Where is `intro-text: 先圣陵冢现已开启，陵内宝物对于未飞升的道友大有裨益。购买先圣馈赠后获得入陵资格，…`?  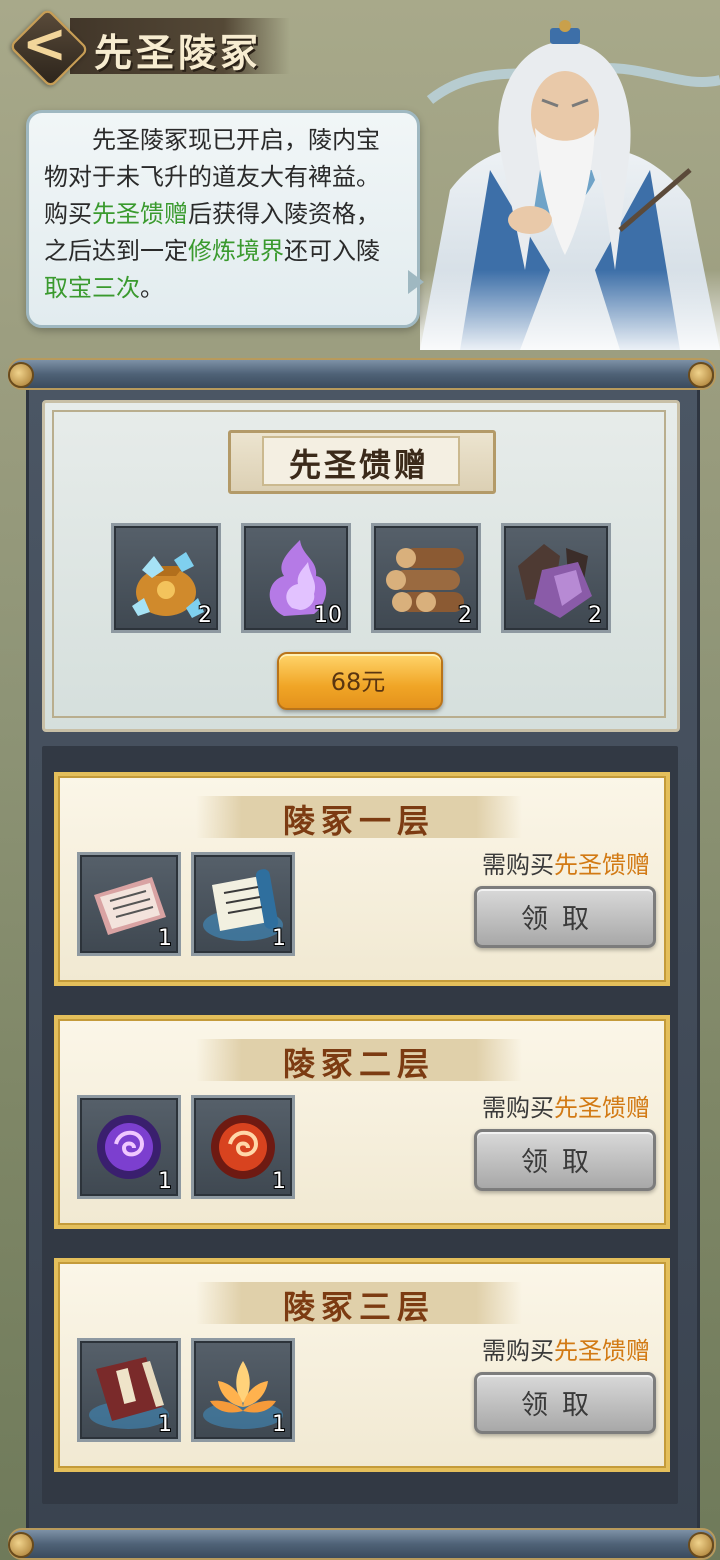
intro-text: 先圣陵冢现已开启，陵内宝物对于未飞升的道友大有裨益。购买先圣馈赠后获得入陵资格，… is located at coordinates (220, 214).